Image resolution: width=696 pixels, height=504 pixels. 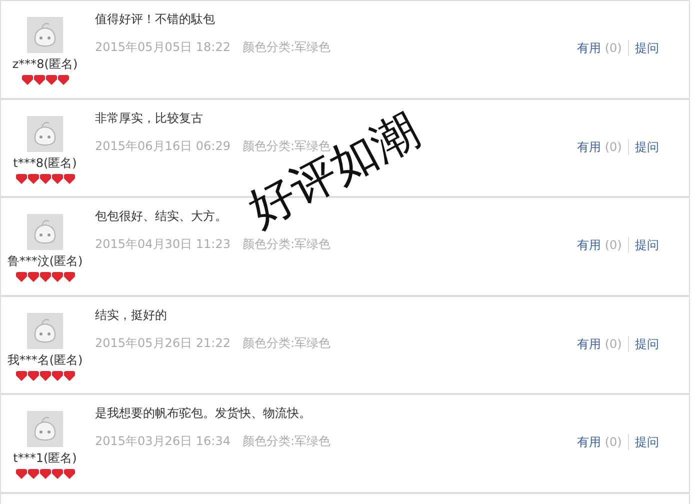 What do you see at coordinates (149, 118) in the screenshot?
I see `review-text: 非常厚实，比较复古` at bounding box center [149, 118].